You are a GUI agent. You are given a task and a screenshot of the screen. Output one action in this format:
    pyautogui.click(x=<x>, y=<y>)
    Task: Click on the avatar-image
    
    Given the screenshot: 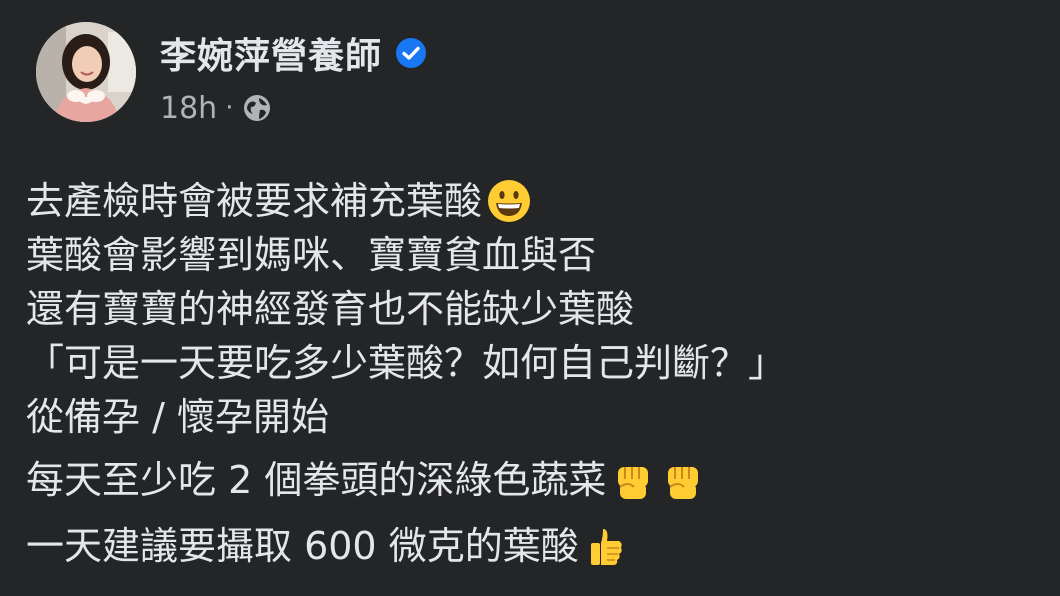 What is the action you would take?
    pyautogui.click(x=86, y=72)
    